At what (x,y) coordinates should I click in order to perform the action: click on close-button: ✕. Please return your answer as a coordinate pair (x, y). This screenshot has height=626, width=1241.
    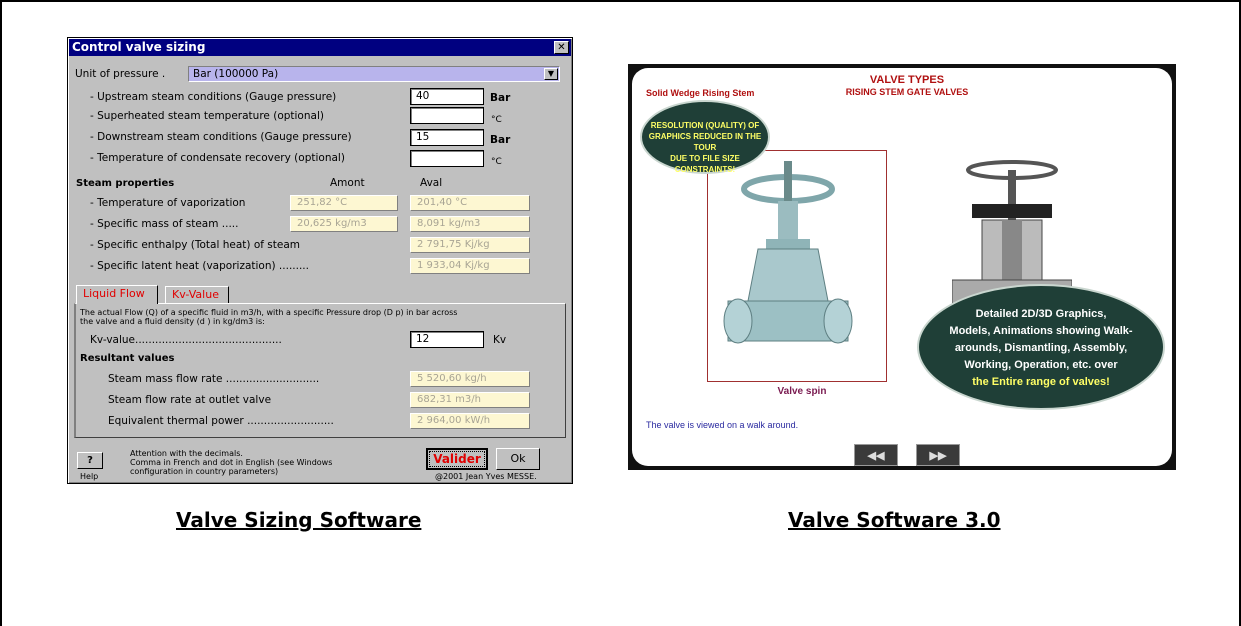
    Looking at the image, I should click on (561, 47).